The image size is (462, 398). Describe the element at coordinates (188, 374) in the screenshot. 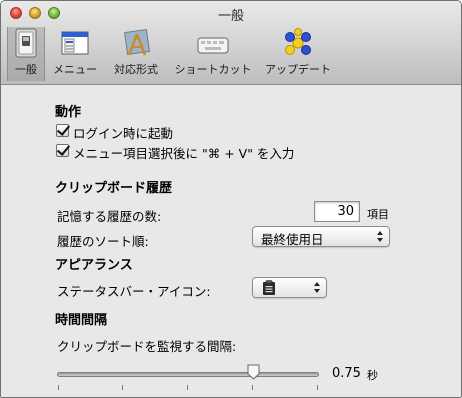

I see `interval-slider-track` at that location.